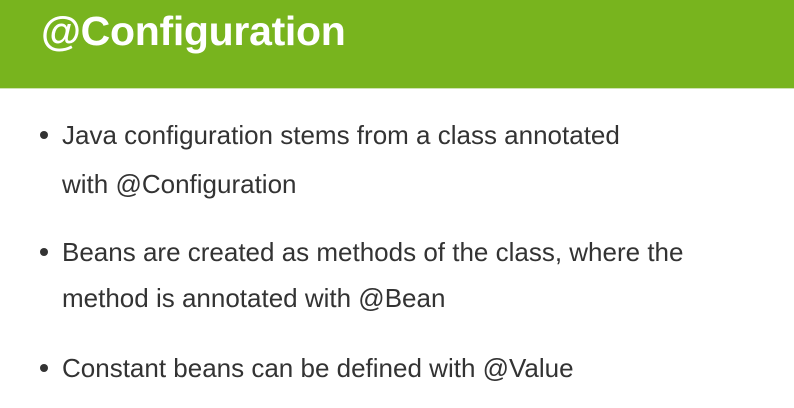 The height and width of the screenshot is (408, 794). Describe the element at coordinates (254, 298) in the screenshot. I see `bullet-text: method is annotated with @Bean` at that location.